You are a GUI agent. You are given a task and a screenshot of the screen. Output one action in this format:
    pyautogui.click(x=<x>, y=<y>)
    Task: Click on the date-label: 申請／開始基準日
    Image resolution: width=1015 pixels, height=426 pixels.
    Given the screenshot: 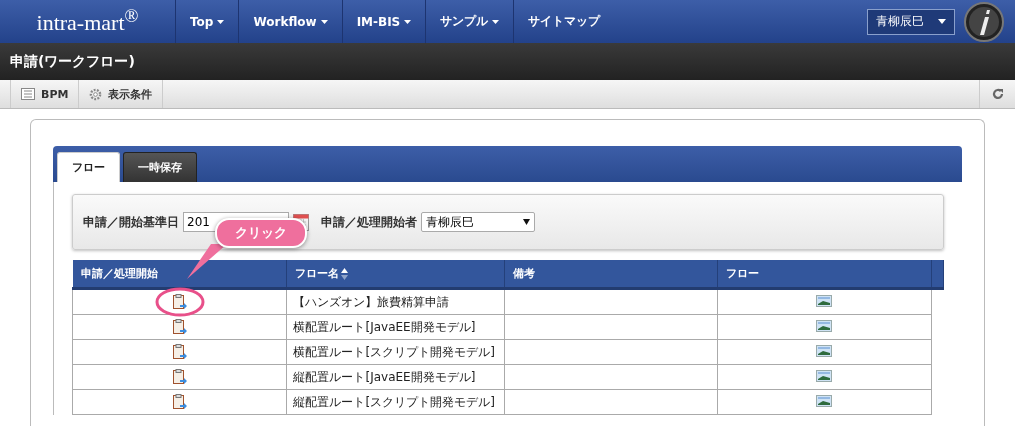 What is the action you would take?
    pyautogui.click(x=131, y=222)
    